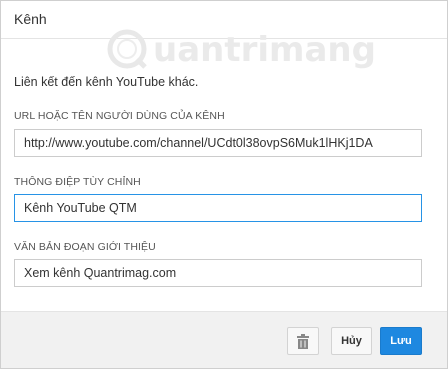 The width and height of the screenshot is (448, 369). I want to click on dialog-header: Kênh, so click(224, 20).